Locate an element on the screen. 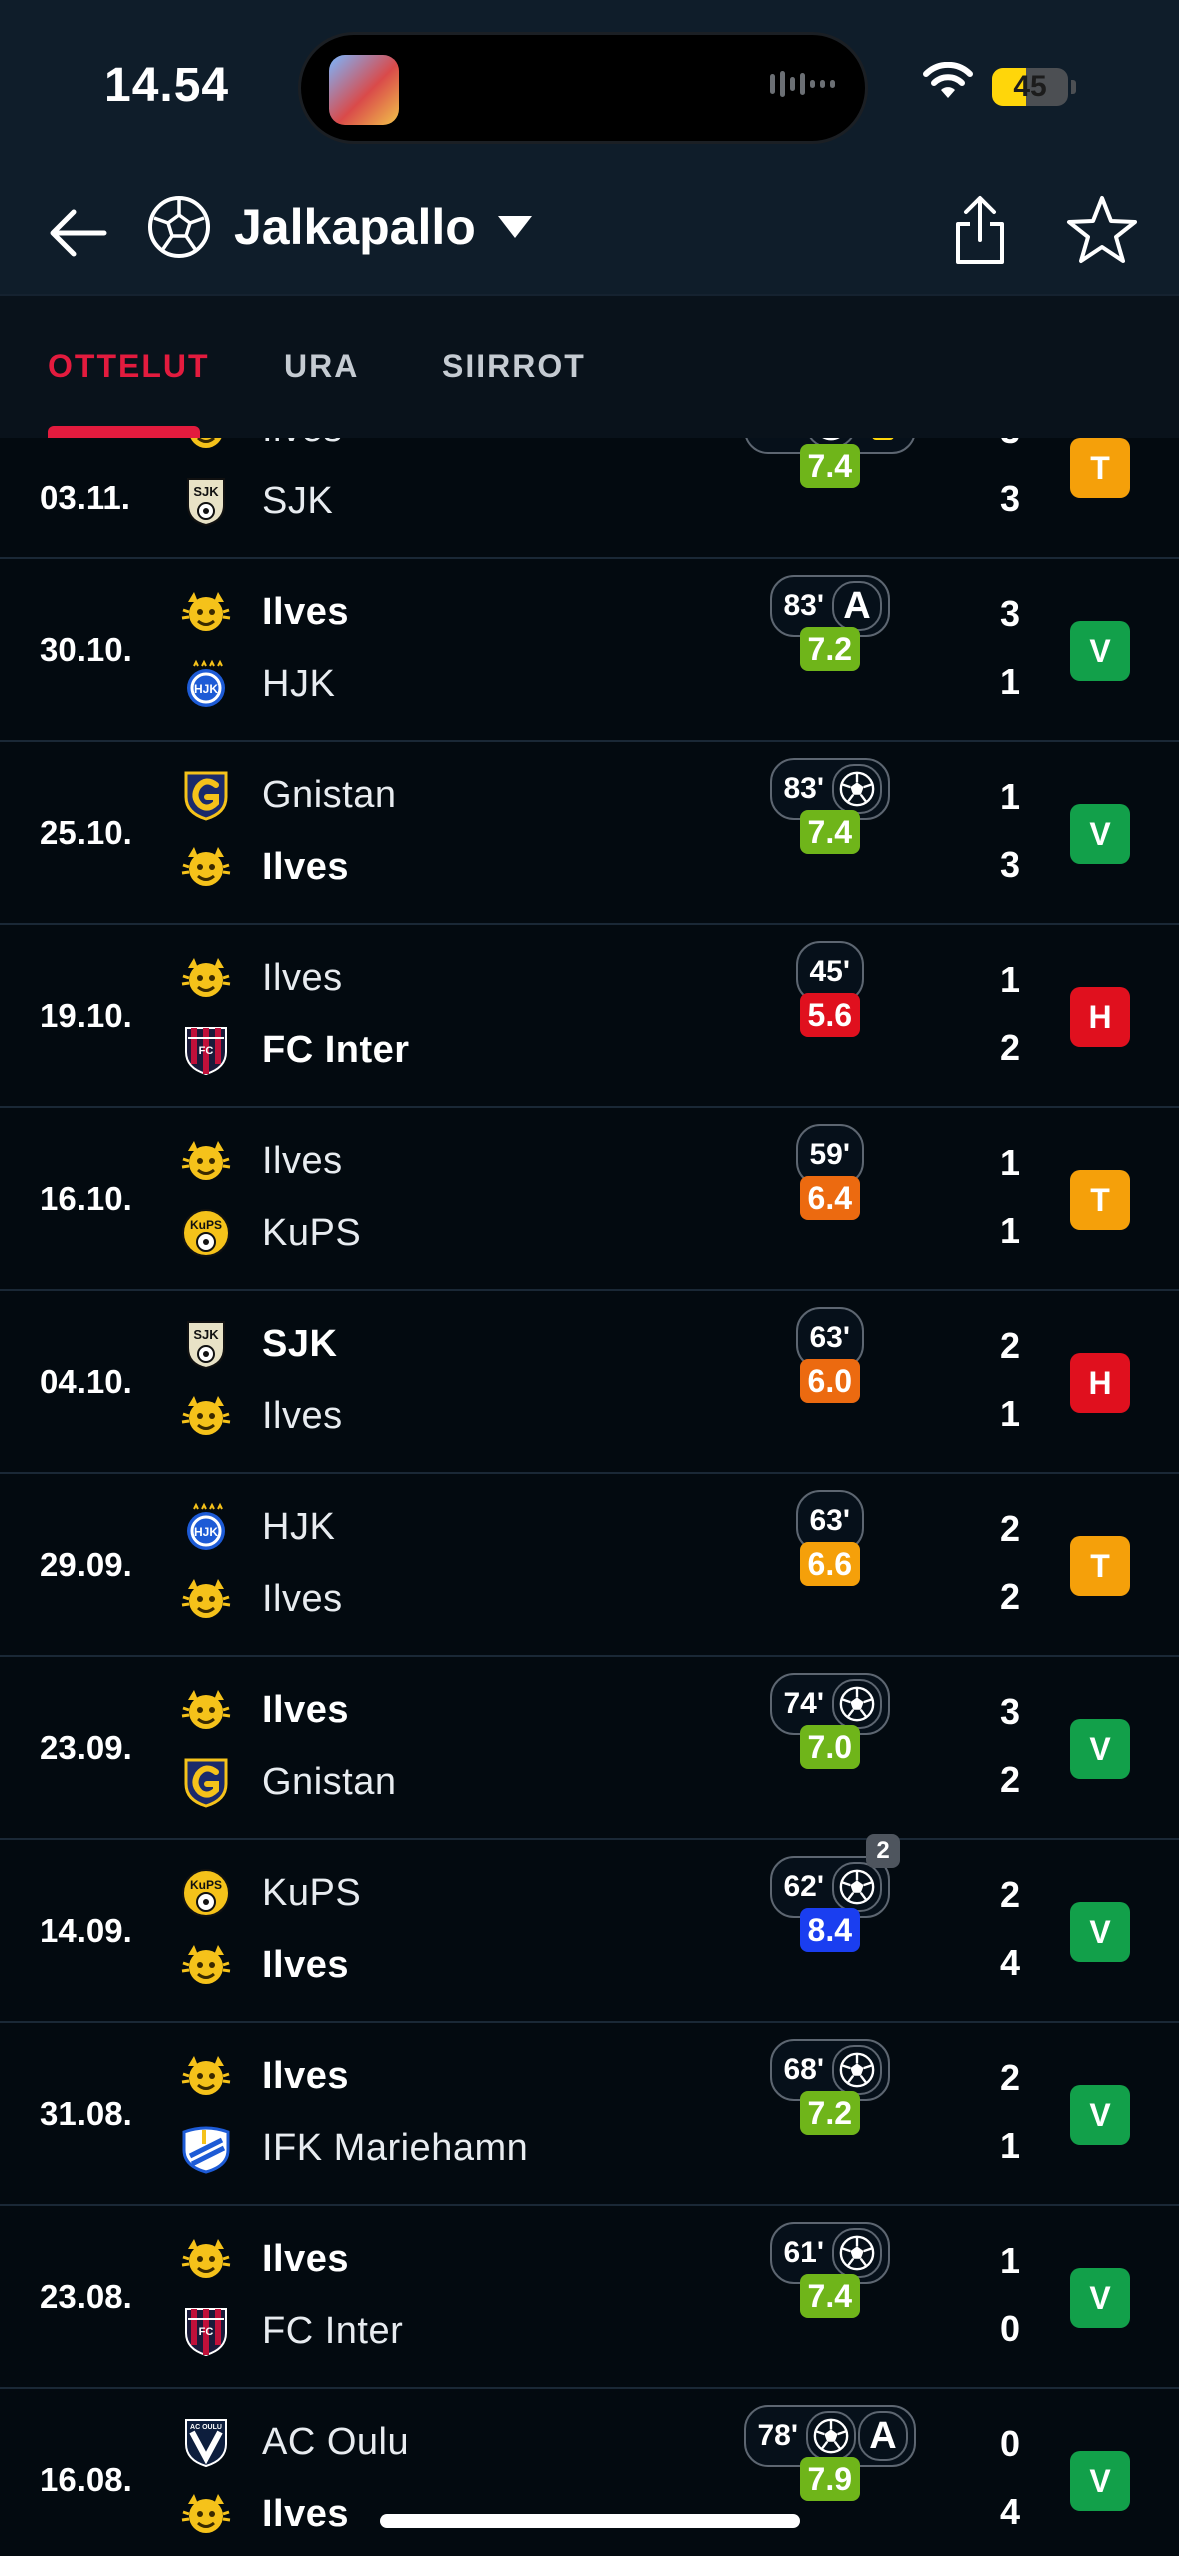 This screenshot has height=2556, width=1179. match-row: 14.09. KuPS KuPS Ilves 62' 2 8.4 2 4 V is located at coordinates (589, 1928).